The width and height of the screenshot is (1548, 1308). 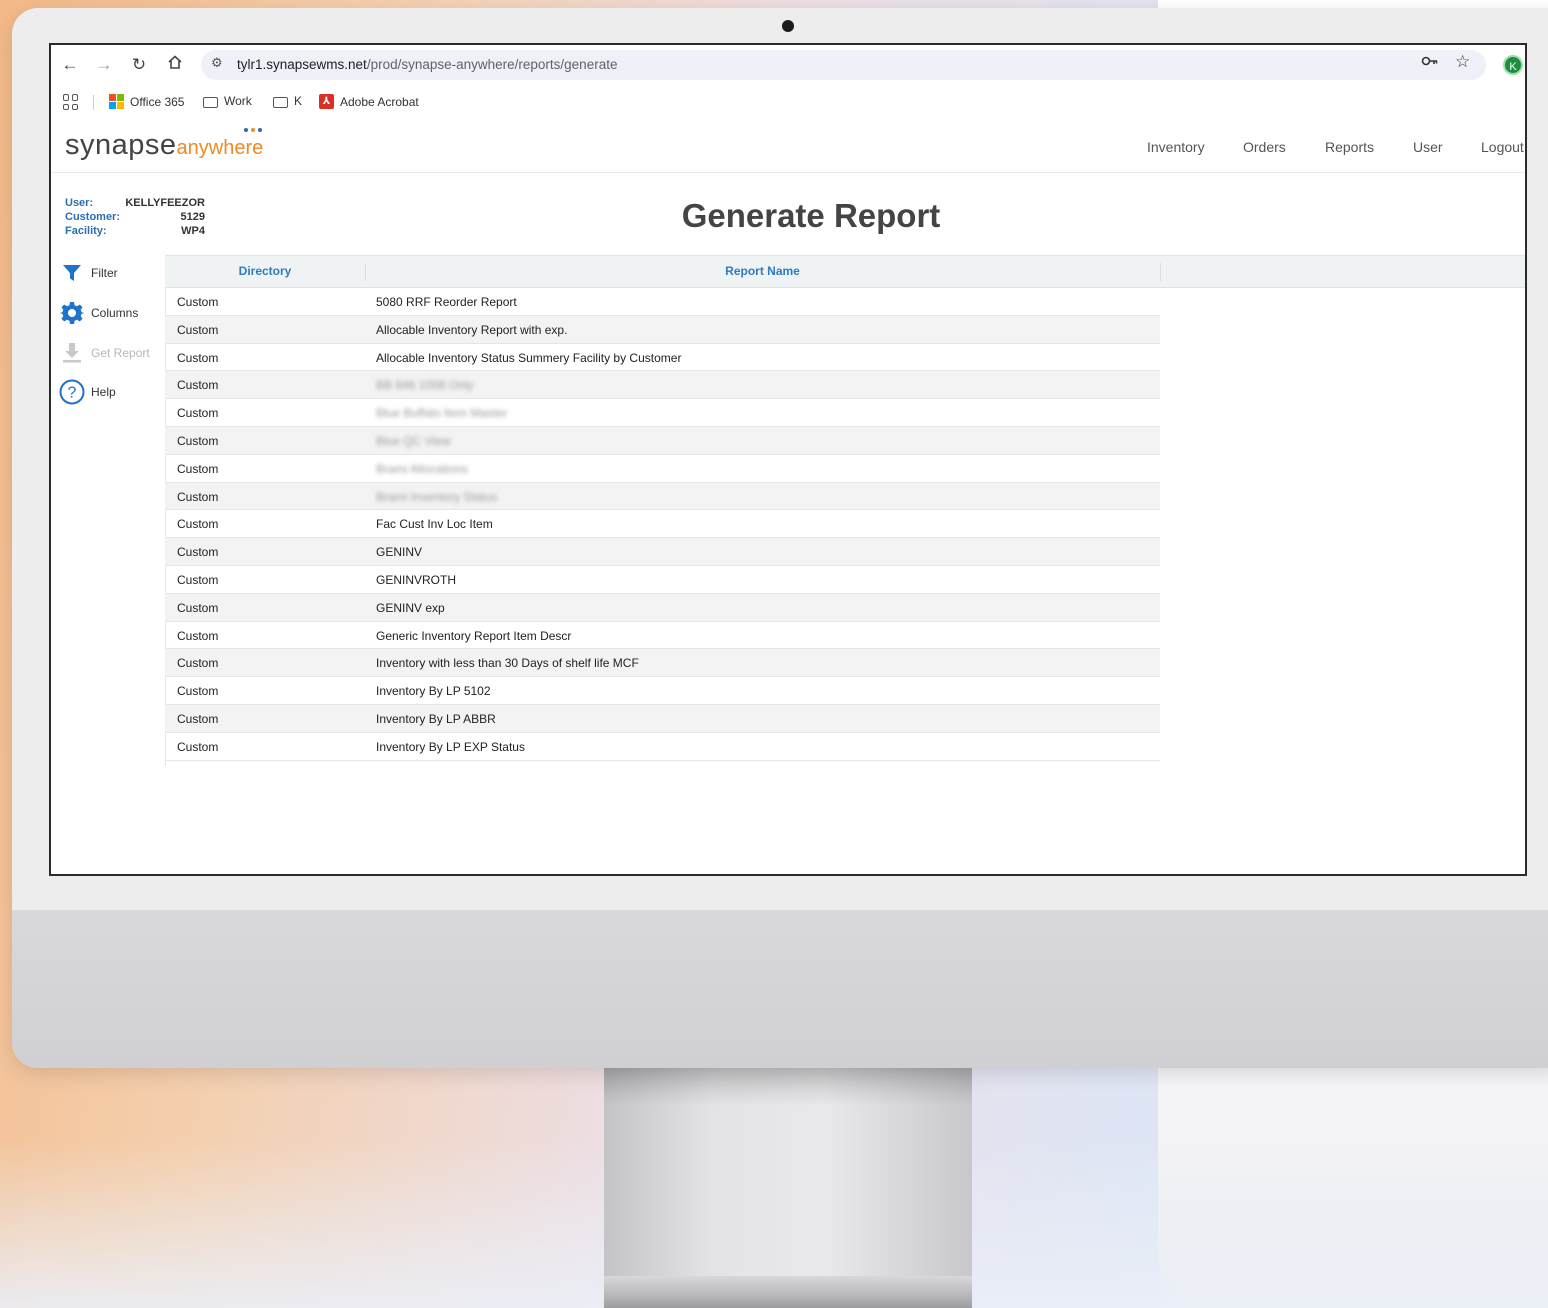 I want to click on cell-report-name: Blue Buffalo Item Master, so click(x=442, y=413).